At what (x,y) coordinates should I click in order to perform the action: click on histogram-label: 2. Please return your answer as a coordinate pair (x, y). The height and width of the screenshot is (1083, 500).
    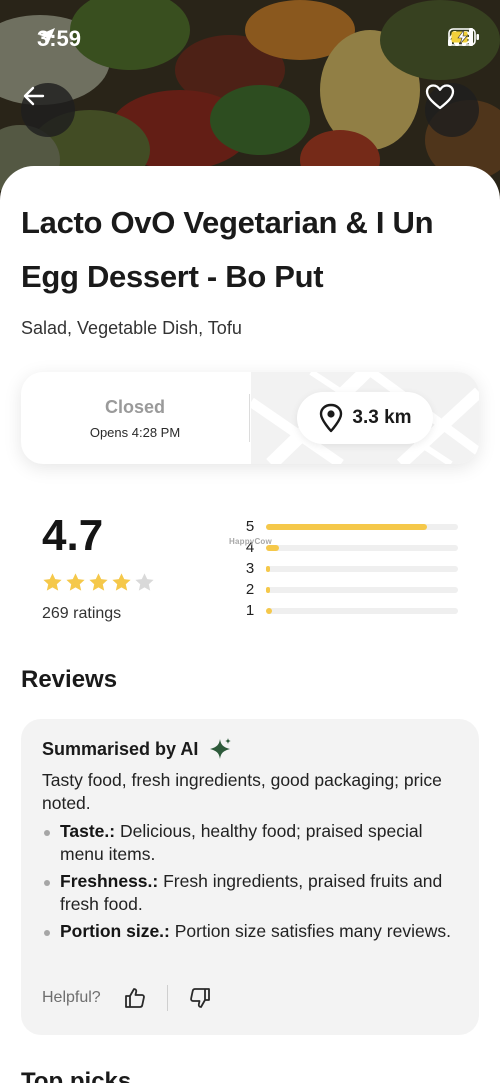
    Looking at the image, I should click on (250, 589).